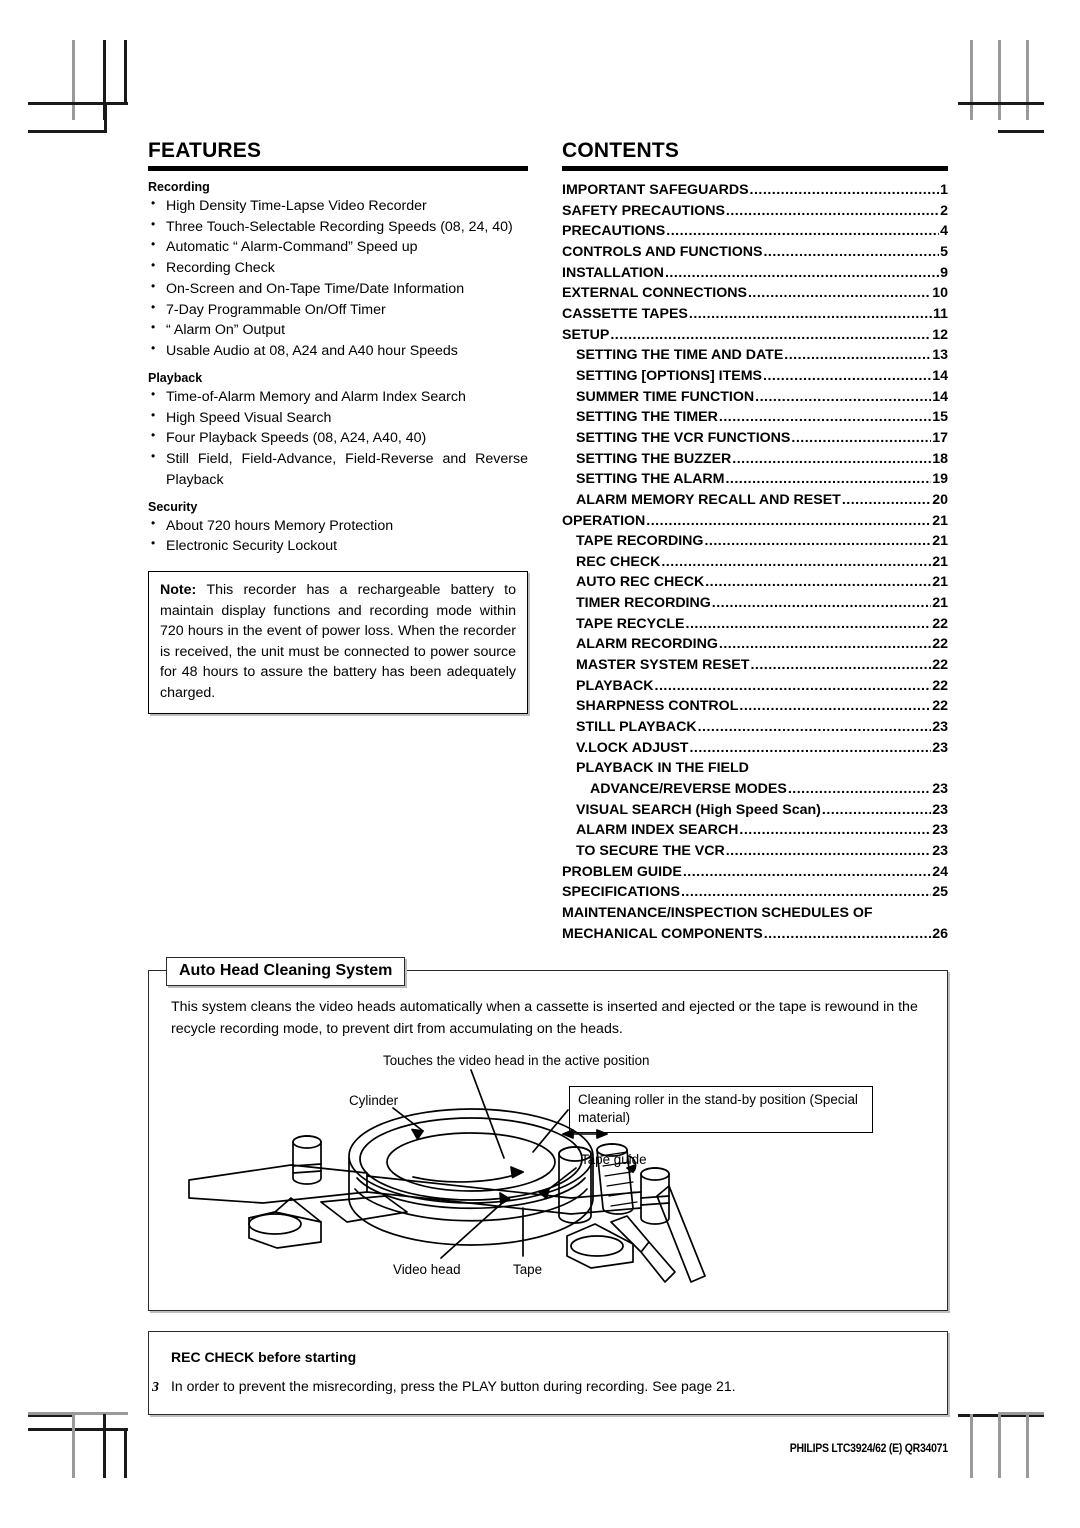 The width and height of the screenshot is (1080, 1528). Describe the element at coordinates (940, 355) in the screenshot. I see `toc-entry-page: 13` at that location.